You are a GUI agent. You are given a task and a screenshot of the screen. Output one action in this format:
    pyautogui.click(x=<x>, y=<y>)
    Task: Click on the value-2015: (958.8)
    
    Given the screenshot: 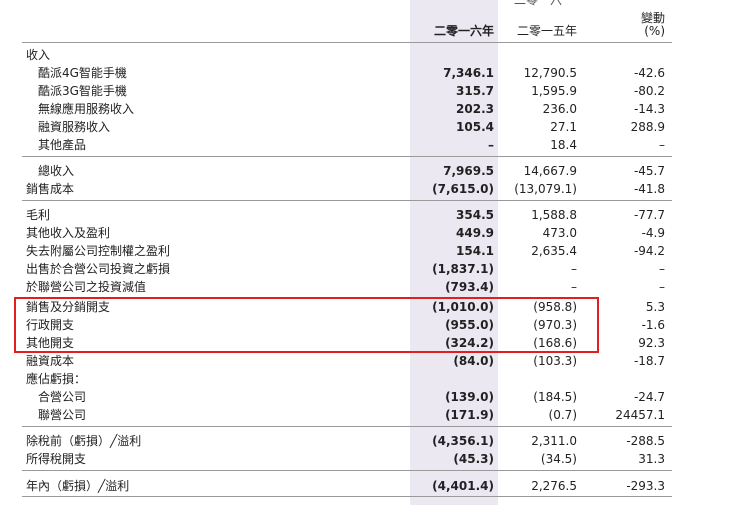 What is the action you would take?
    pyautogui.click(x=555, y=307)
    